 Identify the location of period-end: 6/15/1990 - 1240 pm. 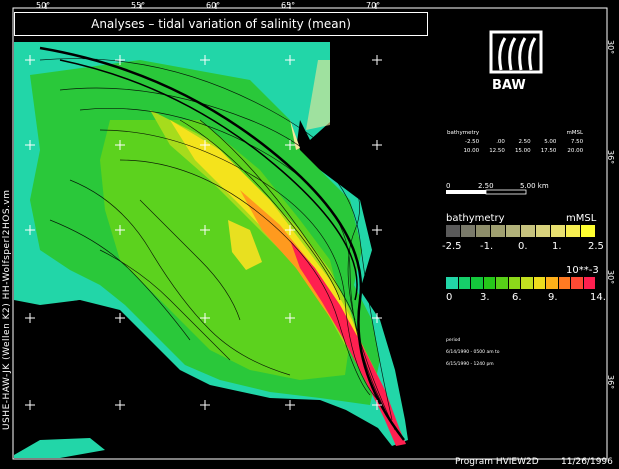
(470, 364).